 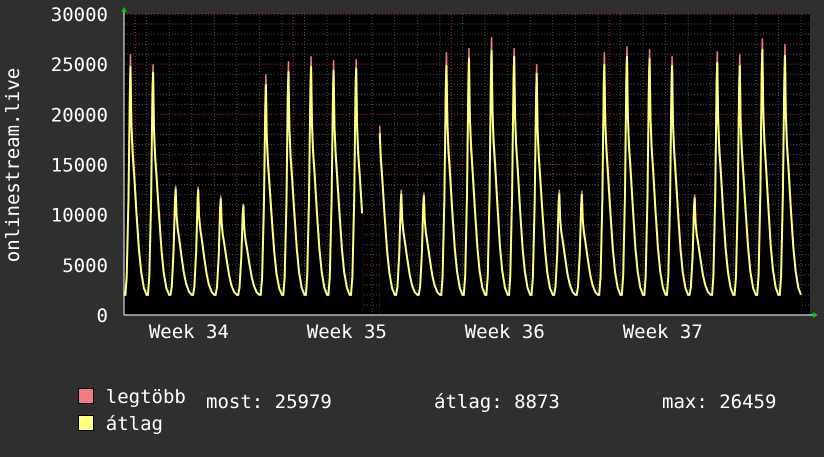 I want to click on stat-current: most: 25979, so click(x=269, y=402).